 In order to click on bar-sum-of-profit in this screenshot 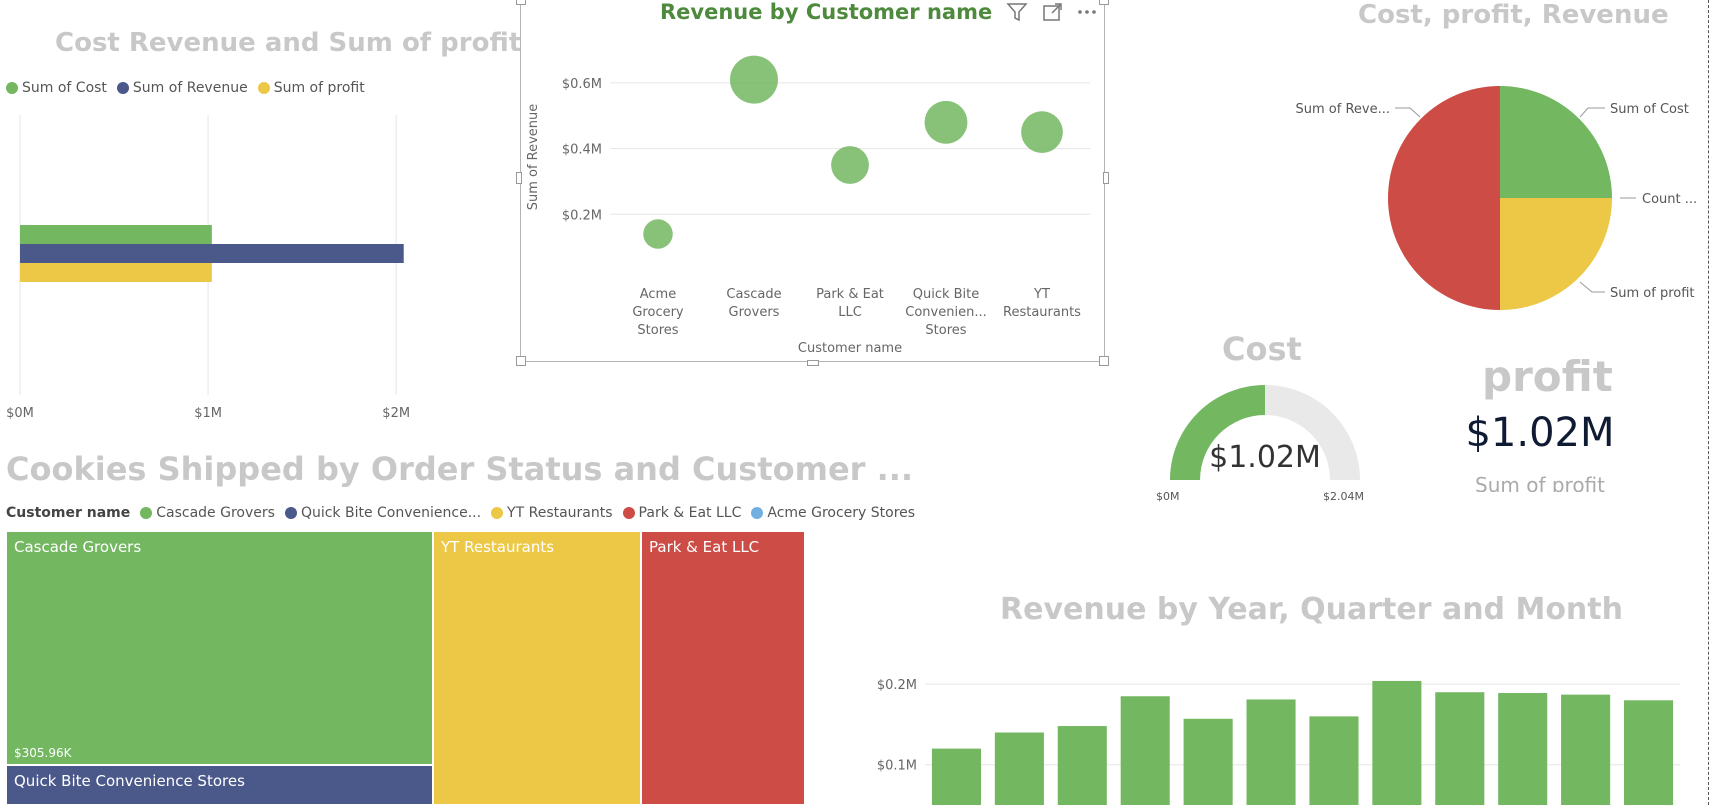, I will do `click(116, 272)`.